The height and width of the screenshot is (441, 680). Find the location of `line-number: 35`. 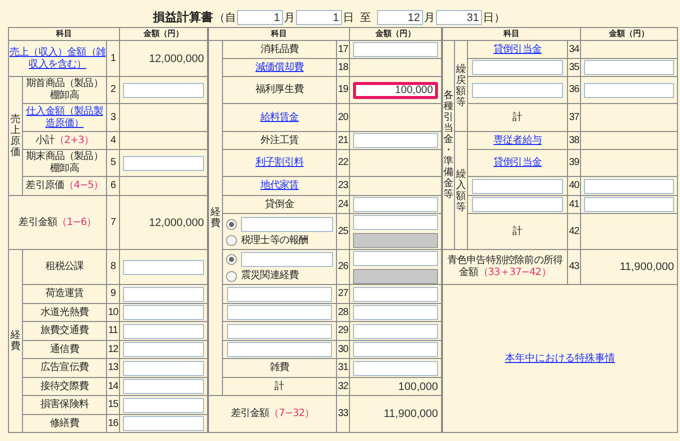

line-number: 35 is located at coordinates (574, 67).